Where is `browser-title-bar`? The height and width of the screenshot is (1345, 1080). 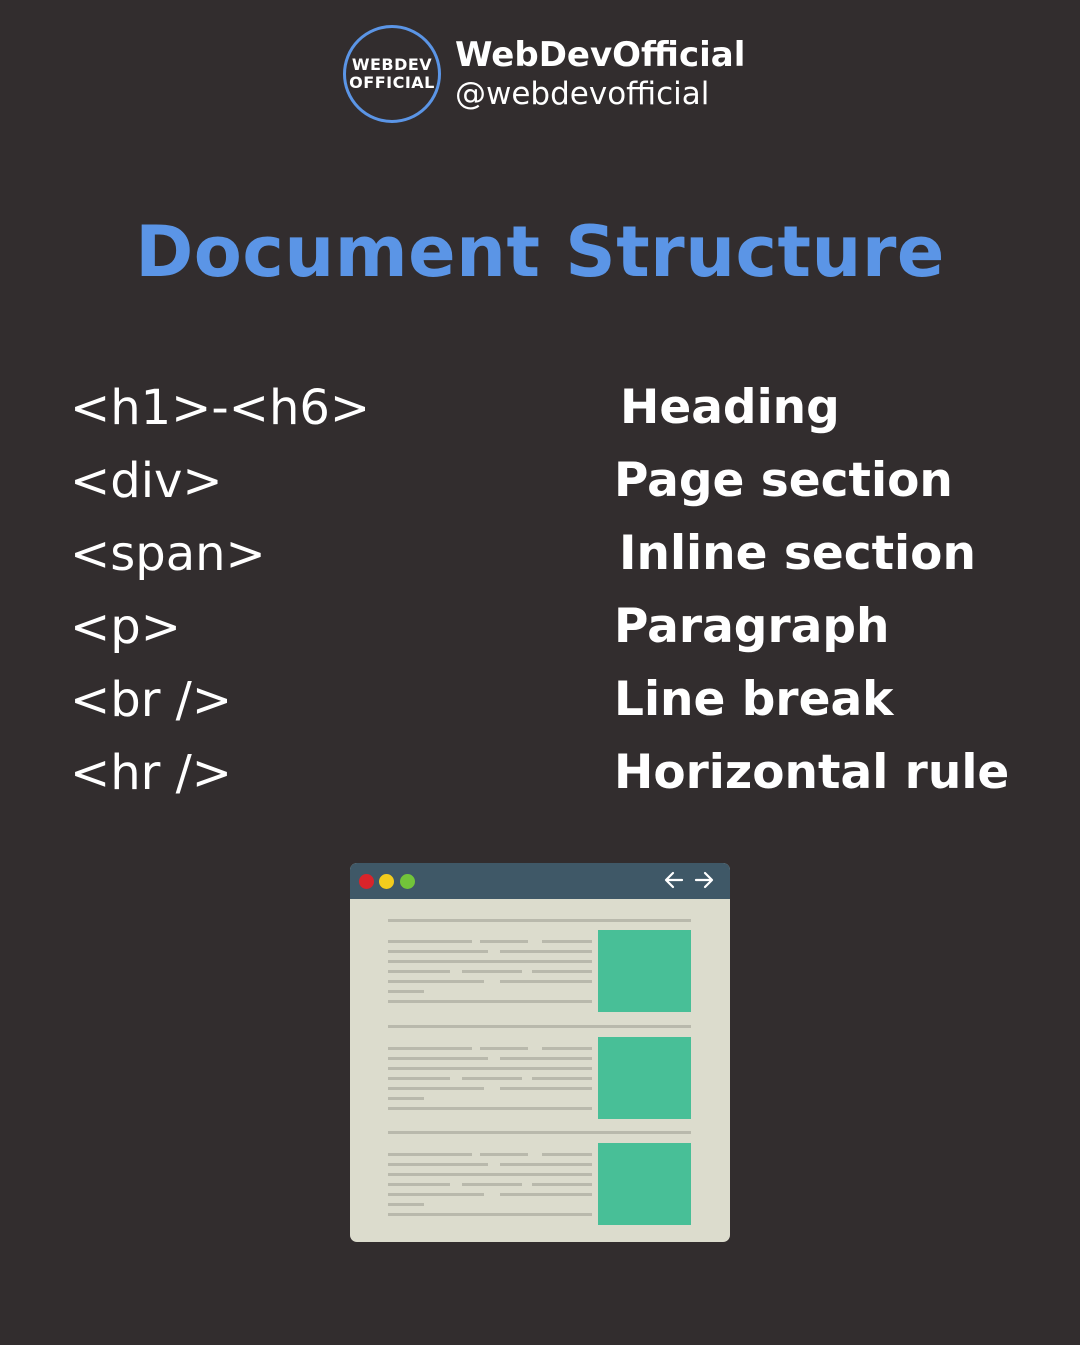 browser-title-bar is located at coordinates (540, 881).